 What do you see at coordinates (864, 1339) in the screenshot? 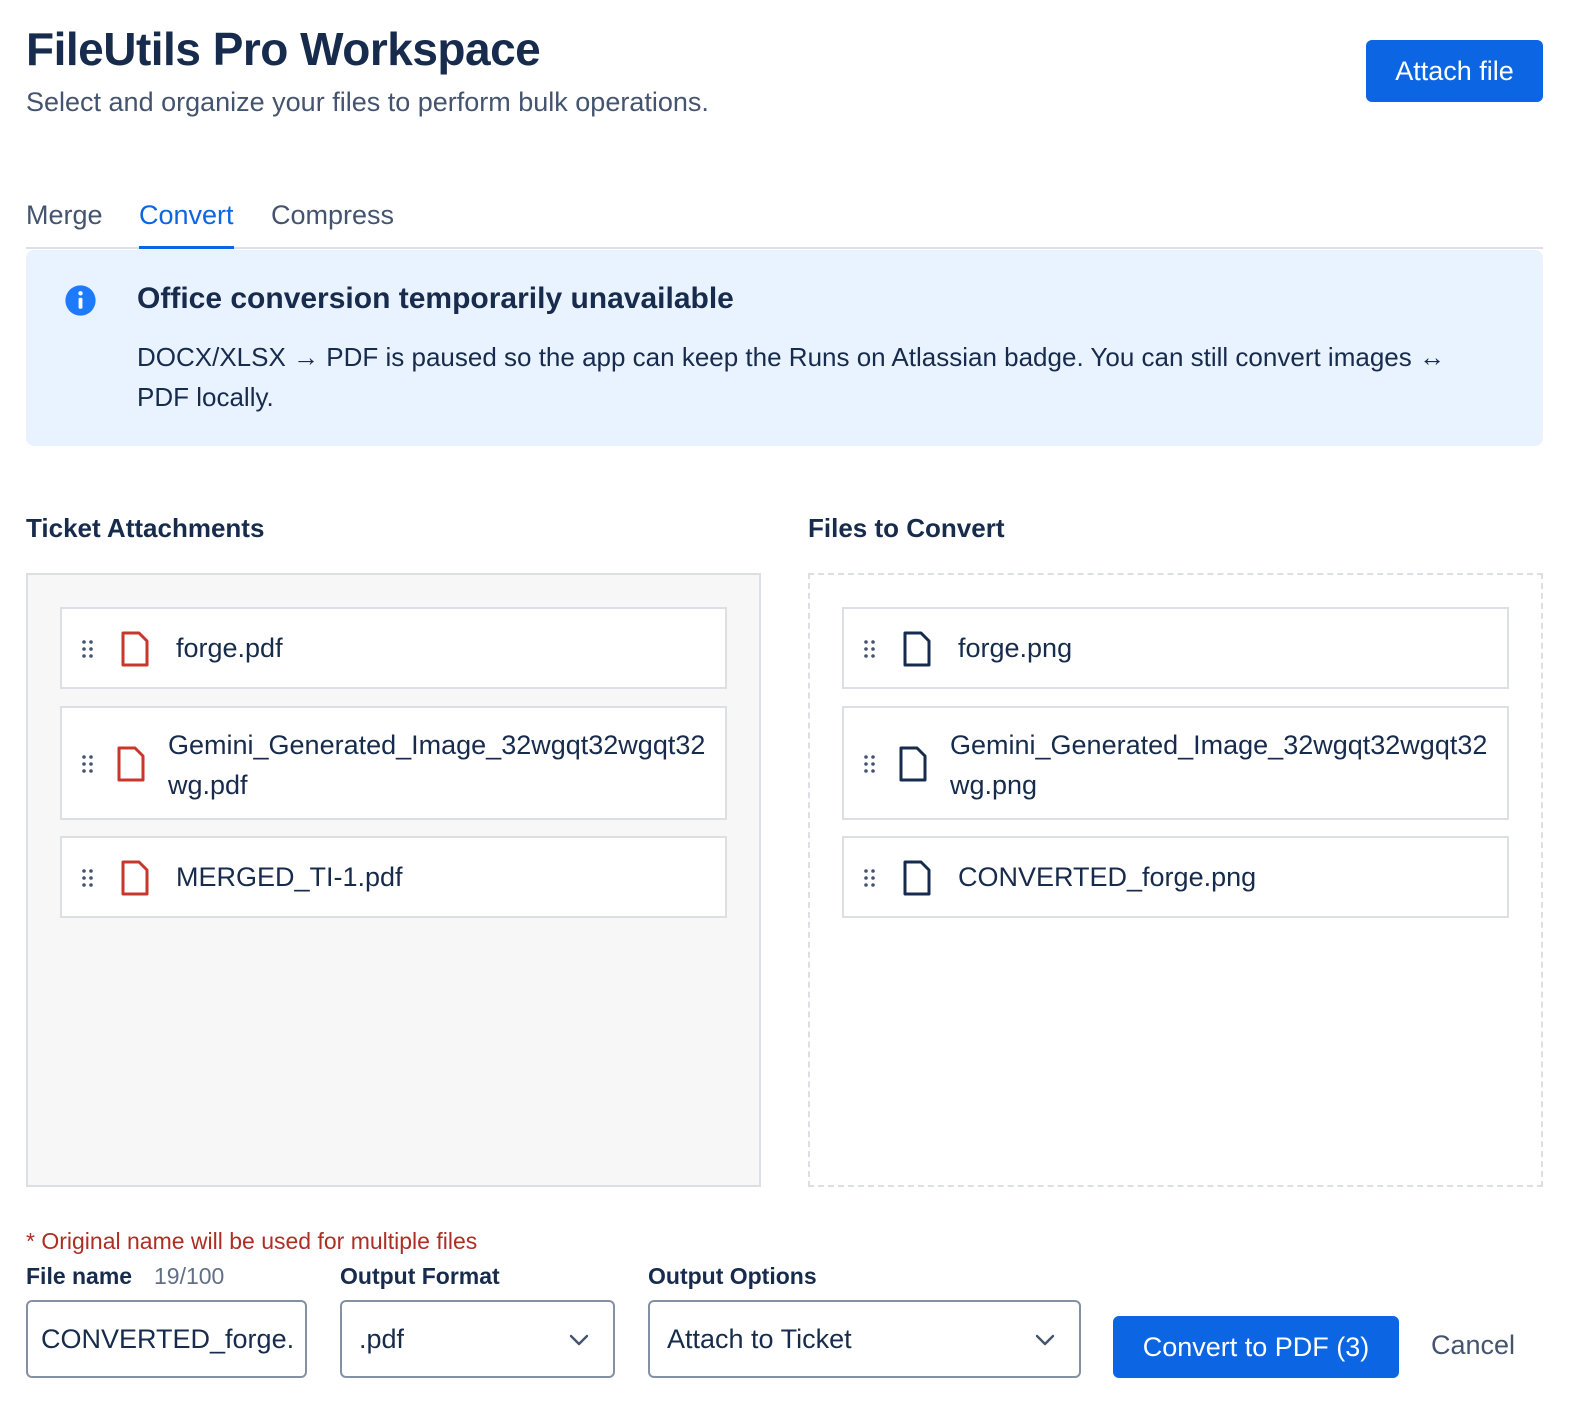
I see `output-options-select: Attach to Ticket` at bounding box center [864, 1339].